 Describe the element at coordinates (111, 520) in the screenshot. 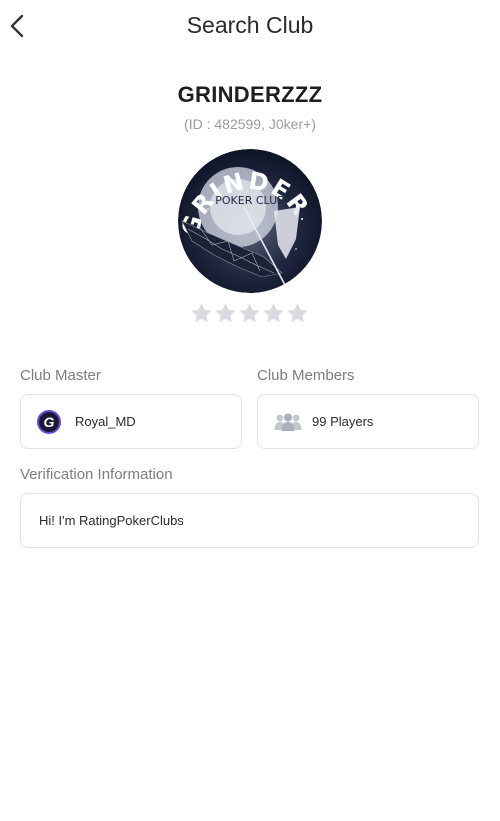

I see `verification-text: Hi! I'm RatingPokerClubs` at that location.